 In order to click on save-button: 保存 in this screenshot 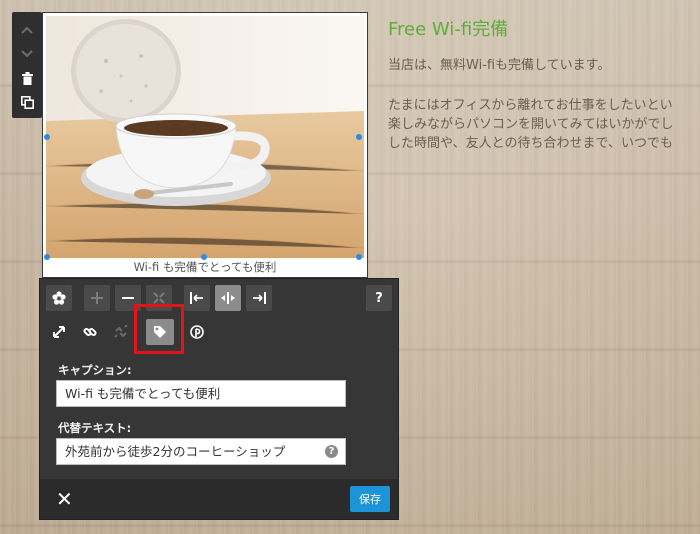, I will do `click(370, 499)`.